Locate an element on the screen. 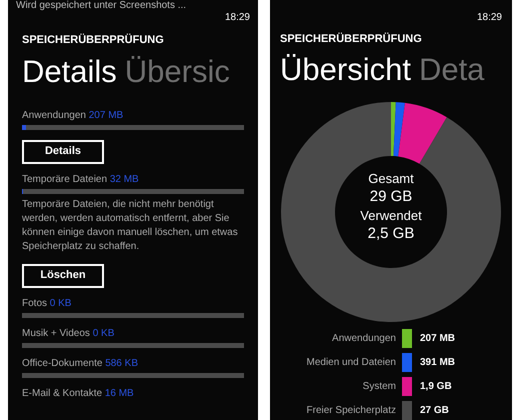  legend-label: Anwendungen is located at coordinates (363, 339).